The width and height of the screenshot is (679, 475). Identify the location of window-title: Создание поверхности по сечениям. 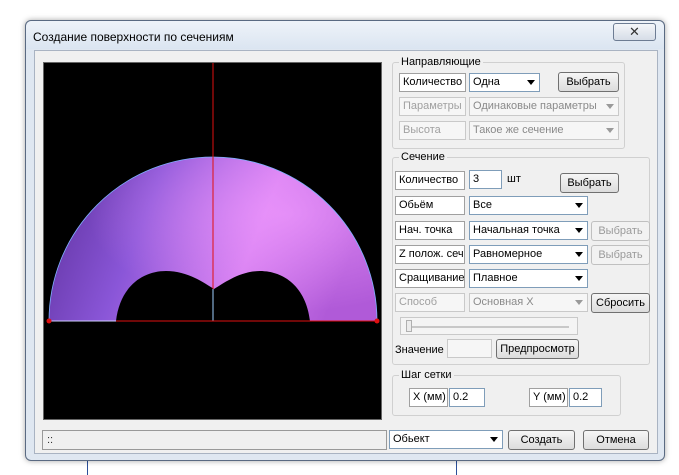
(133, 37).